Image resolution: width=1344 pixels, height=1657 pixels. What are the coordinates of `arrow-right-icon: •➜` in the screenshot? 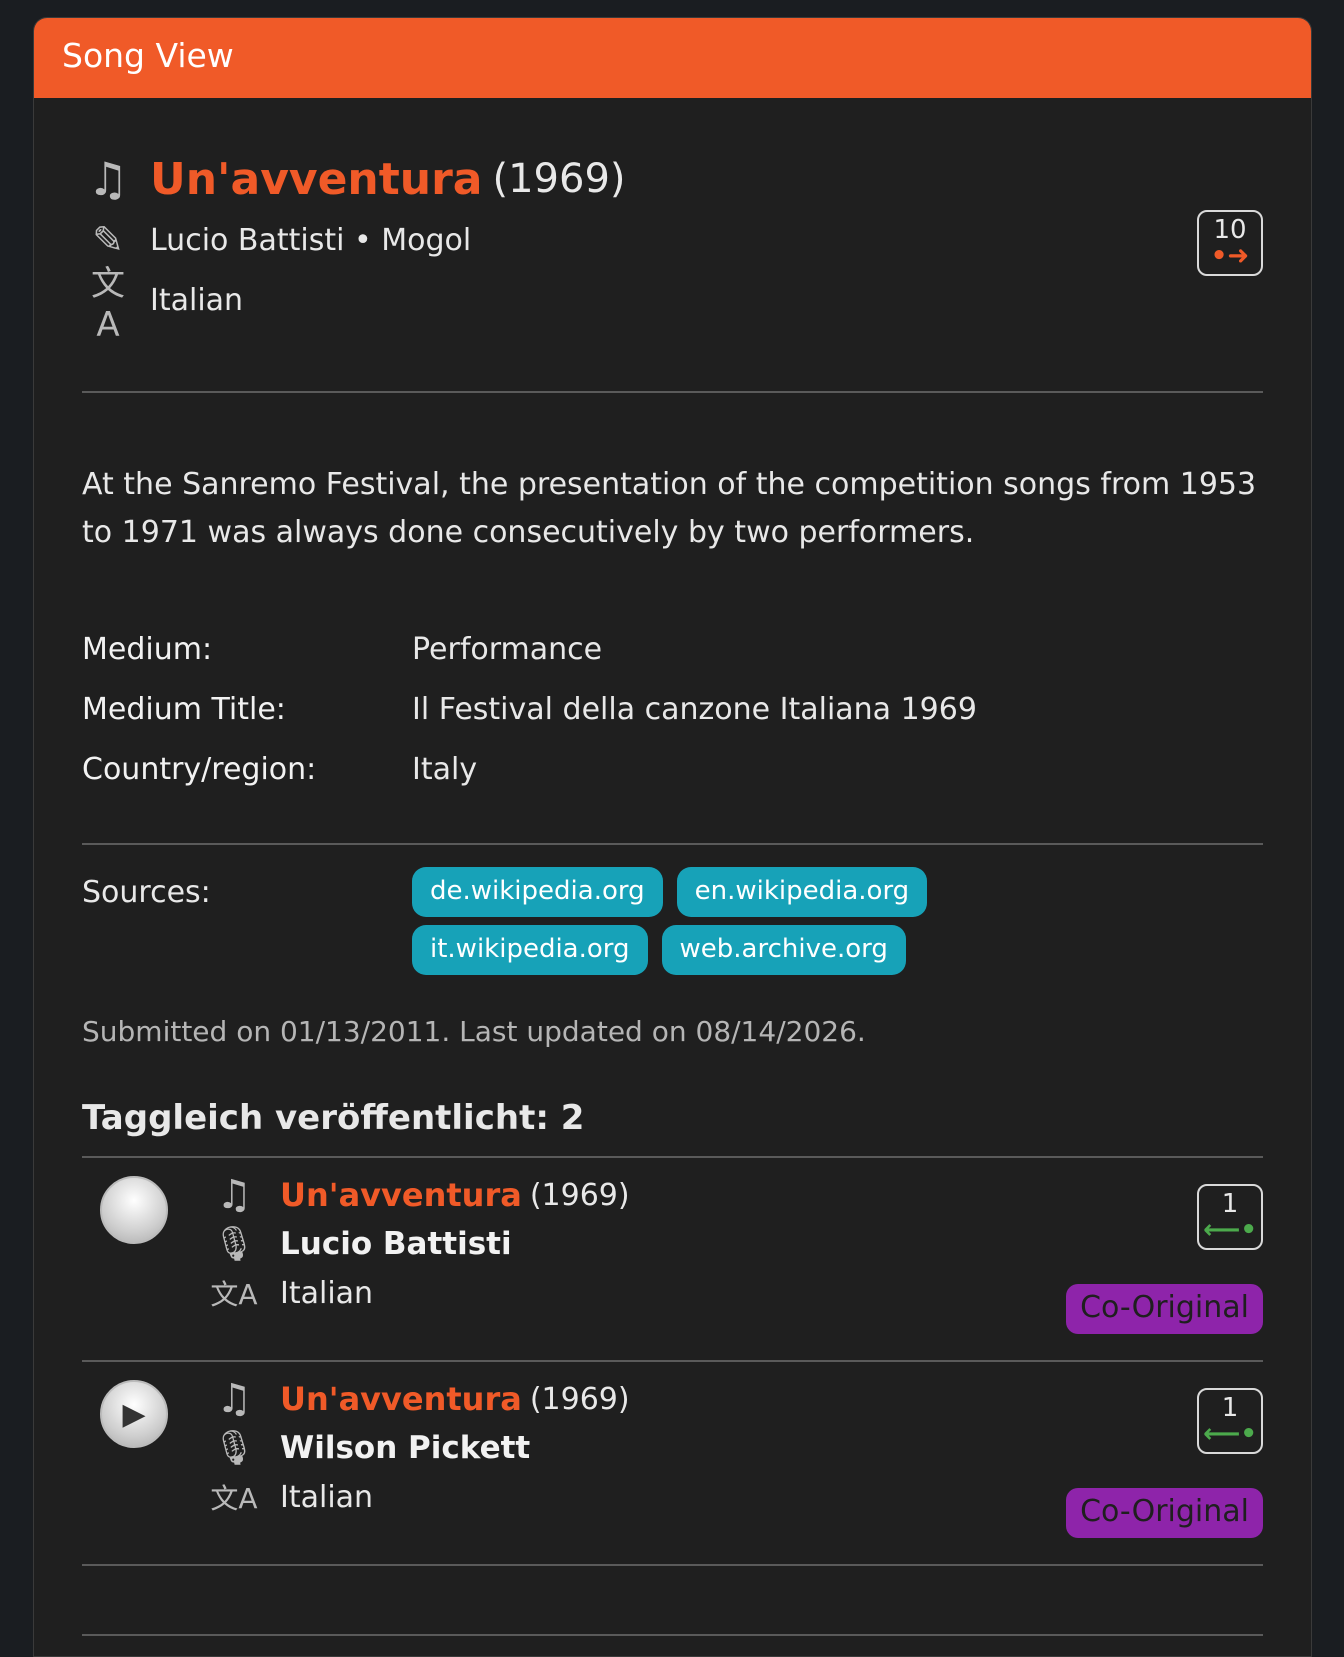 It's located at (1230, 256).